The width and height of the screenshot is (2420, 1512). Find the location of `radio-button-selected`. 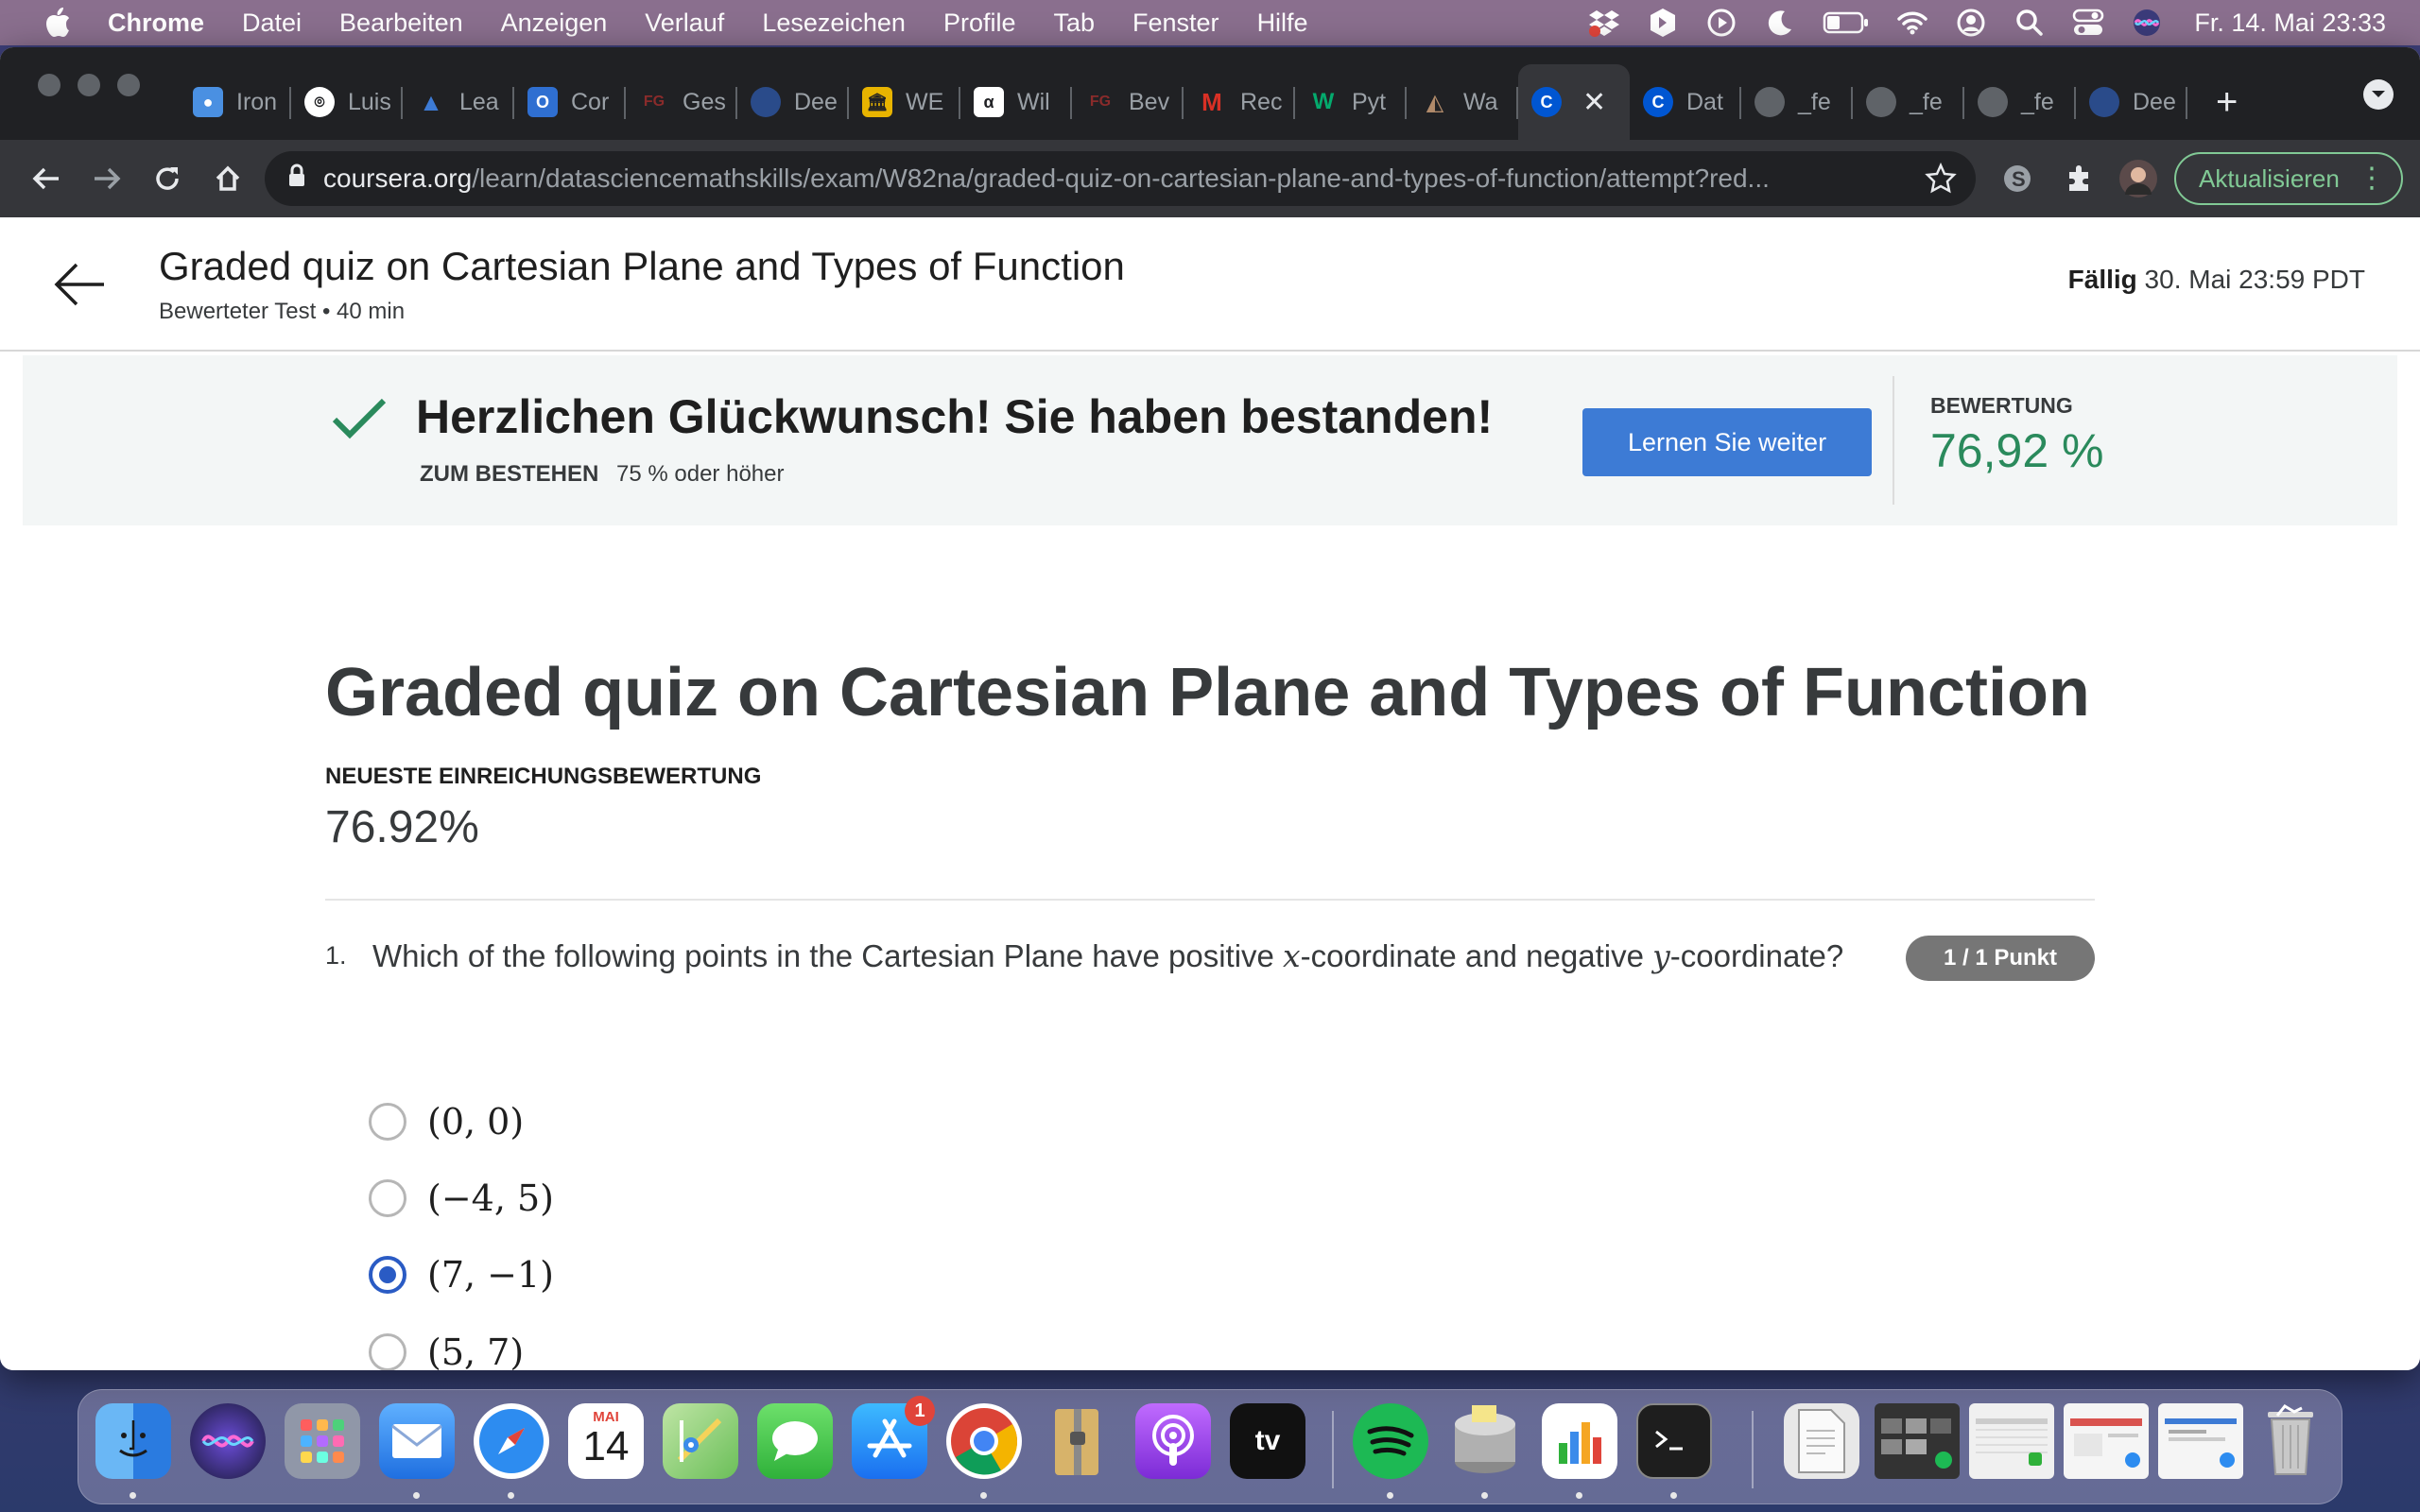

radio-button-selected is located at coordinates (387, 1275).